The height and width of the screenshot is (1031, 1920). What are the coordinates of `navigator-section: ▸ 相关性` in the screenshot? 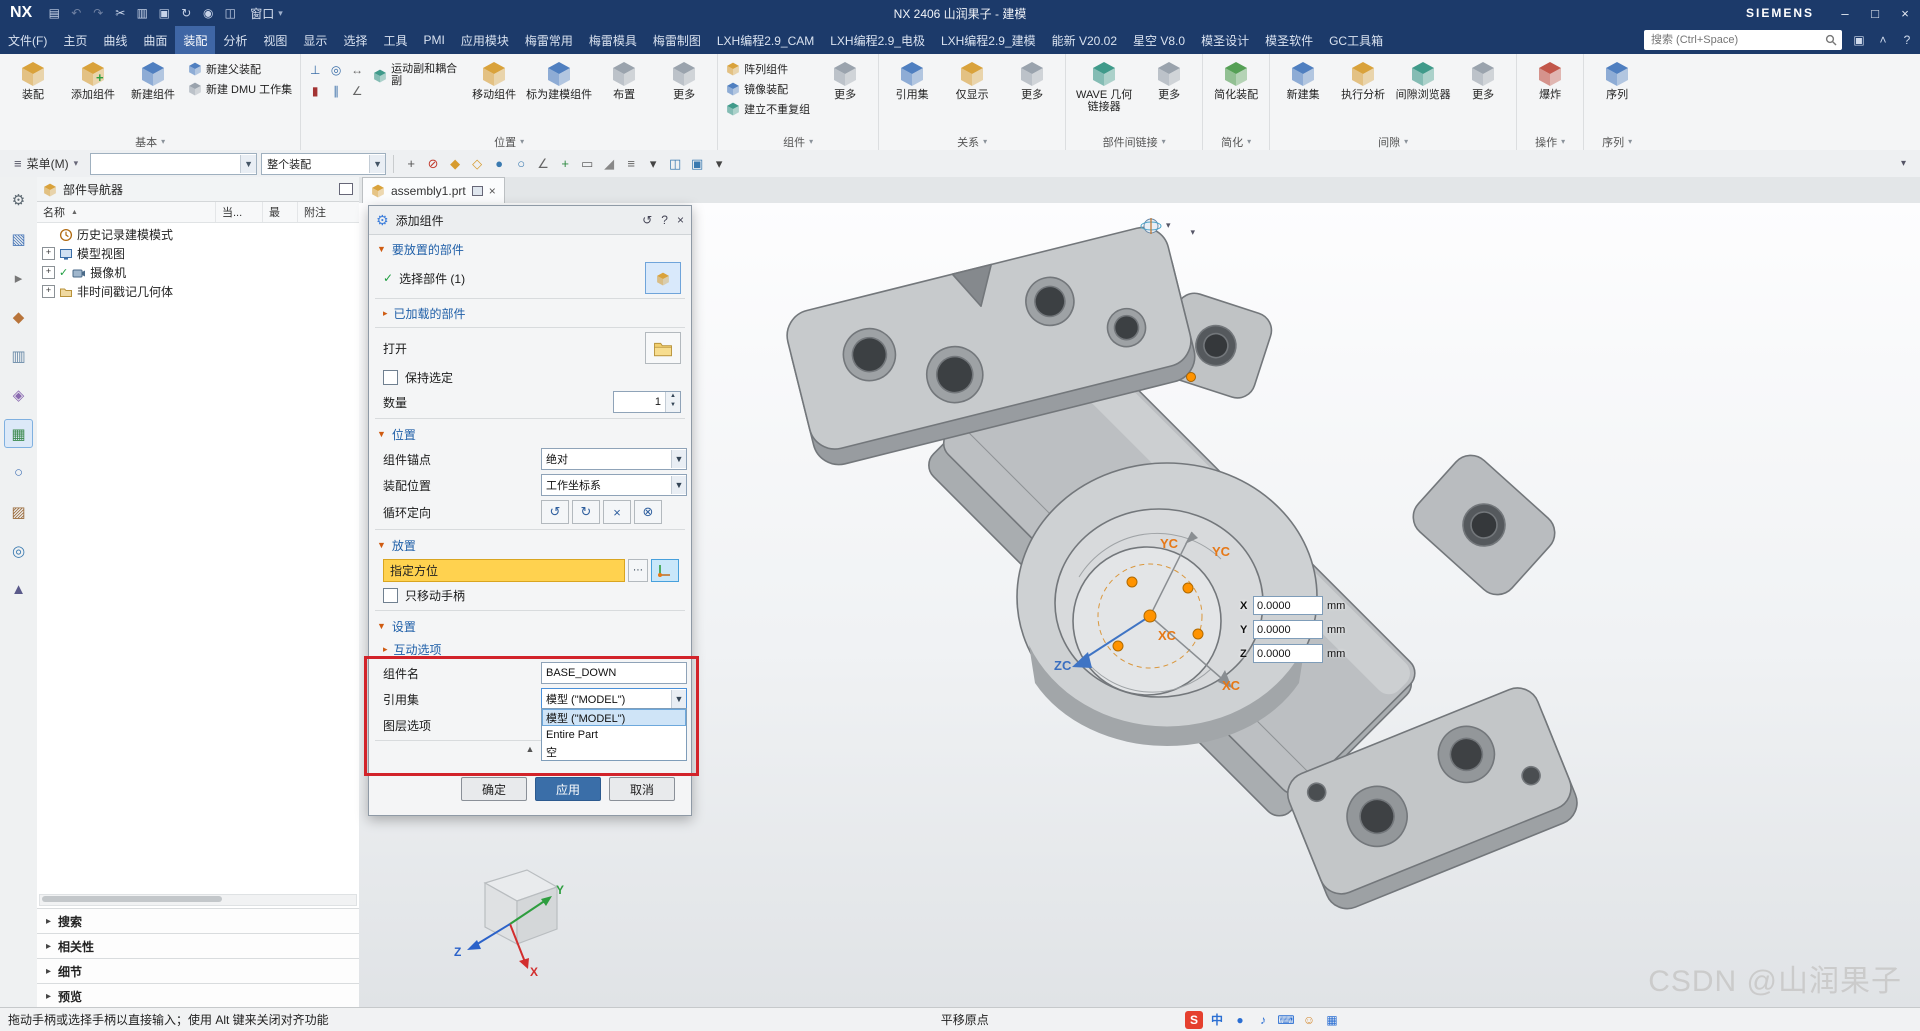 It's located at (198, 945).